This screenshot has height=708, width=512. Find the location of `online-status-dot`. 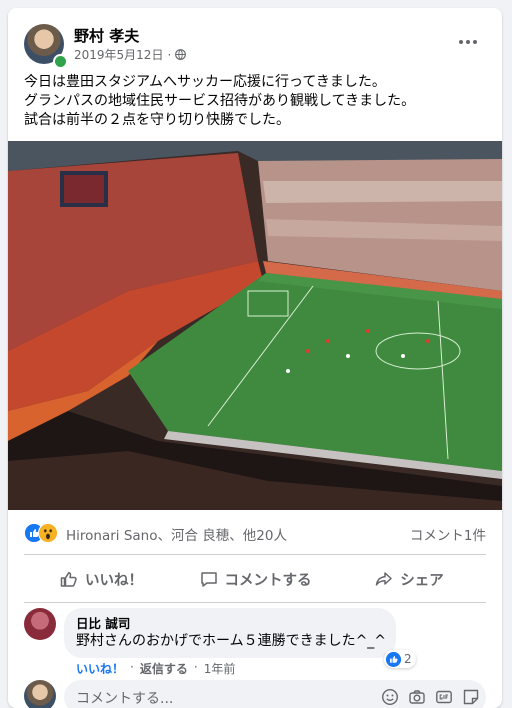

online-status-dot is located at coordinates (60, 61).